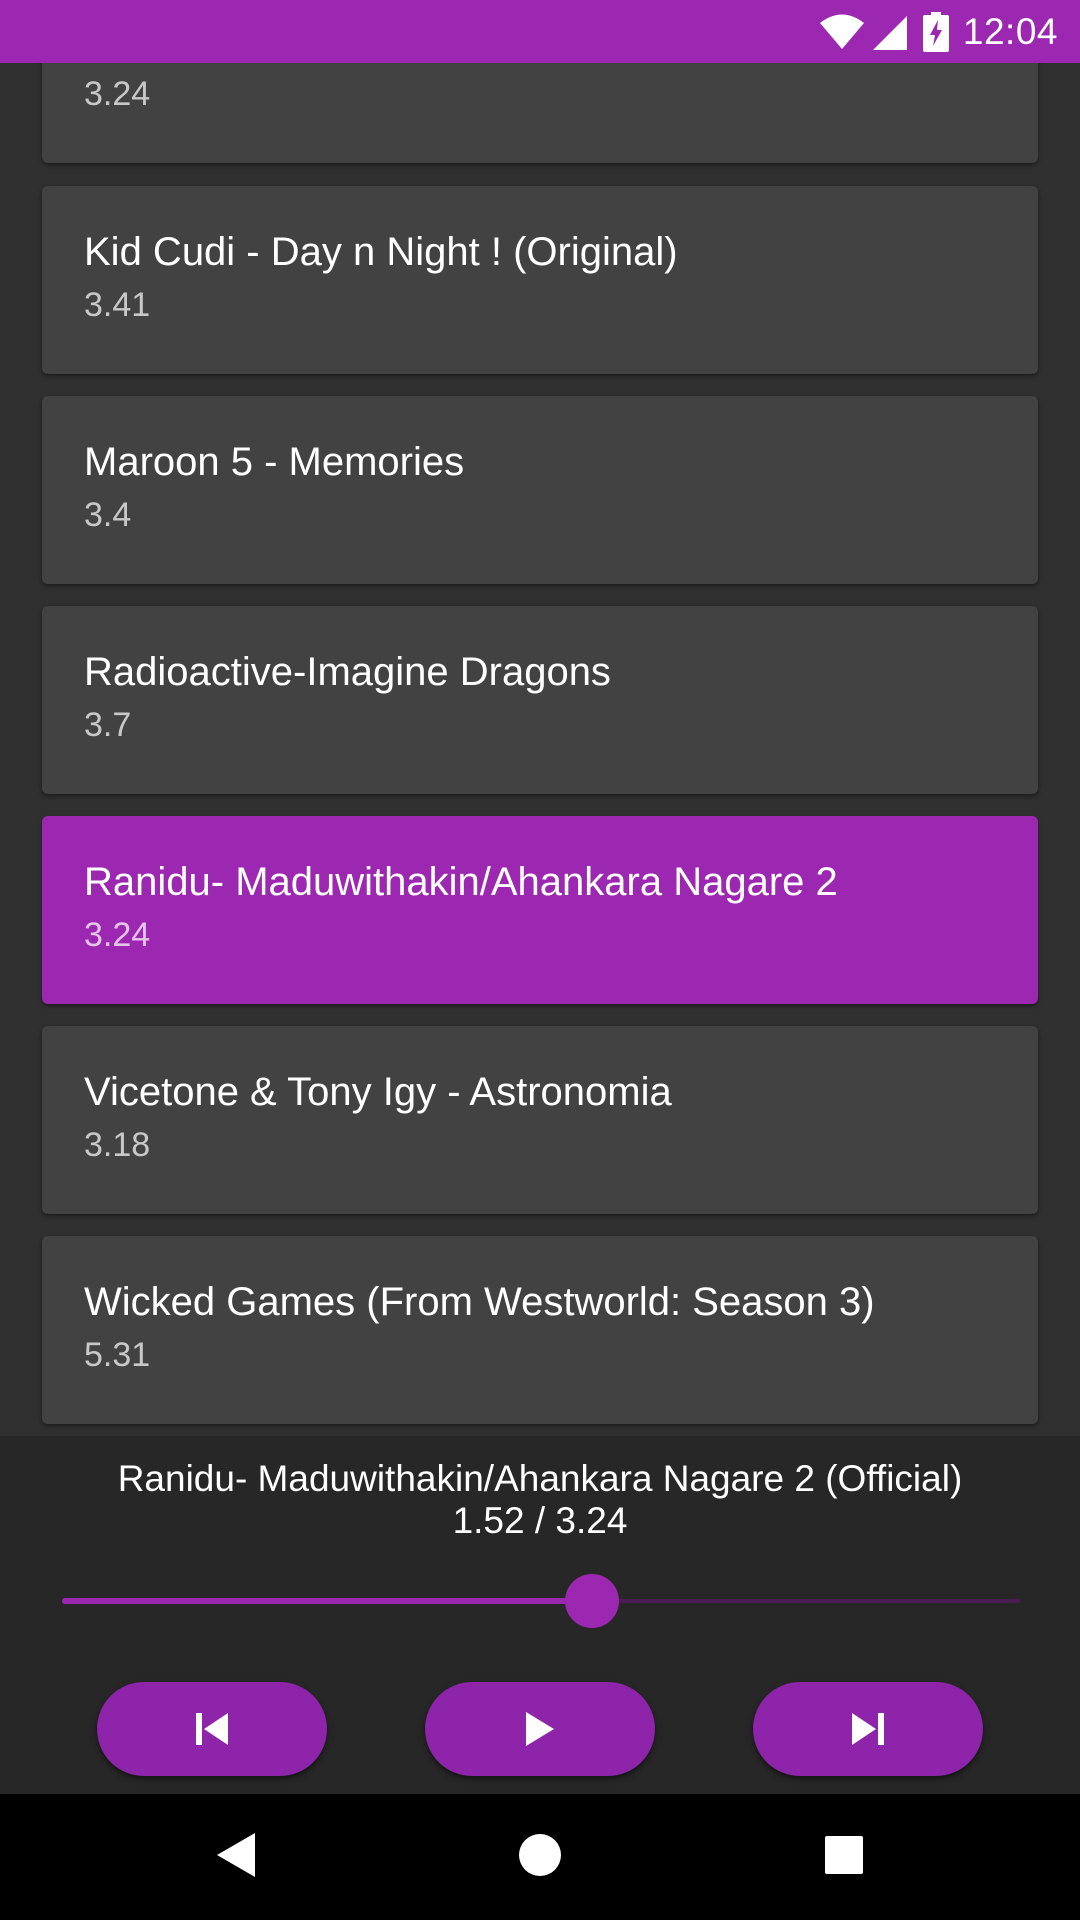 The image size is (1080, 1920). Describe the element at coordinates (540, 1120) in the screenshot. I see `song-item: Vicetone & Tony Igy - Astronomia 3.18` at that location.